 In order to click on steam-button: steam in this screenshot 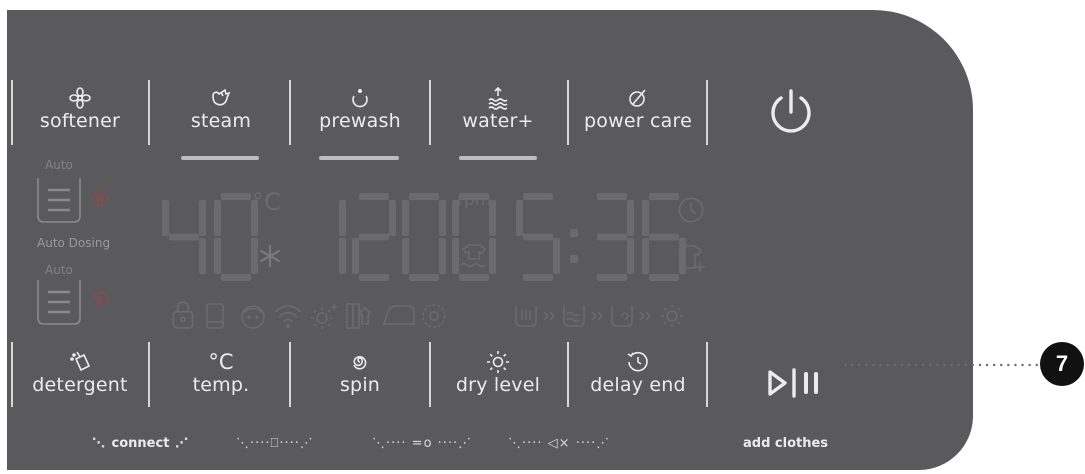, I will do `click(221, 109)`.